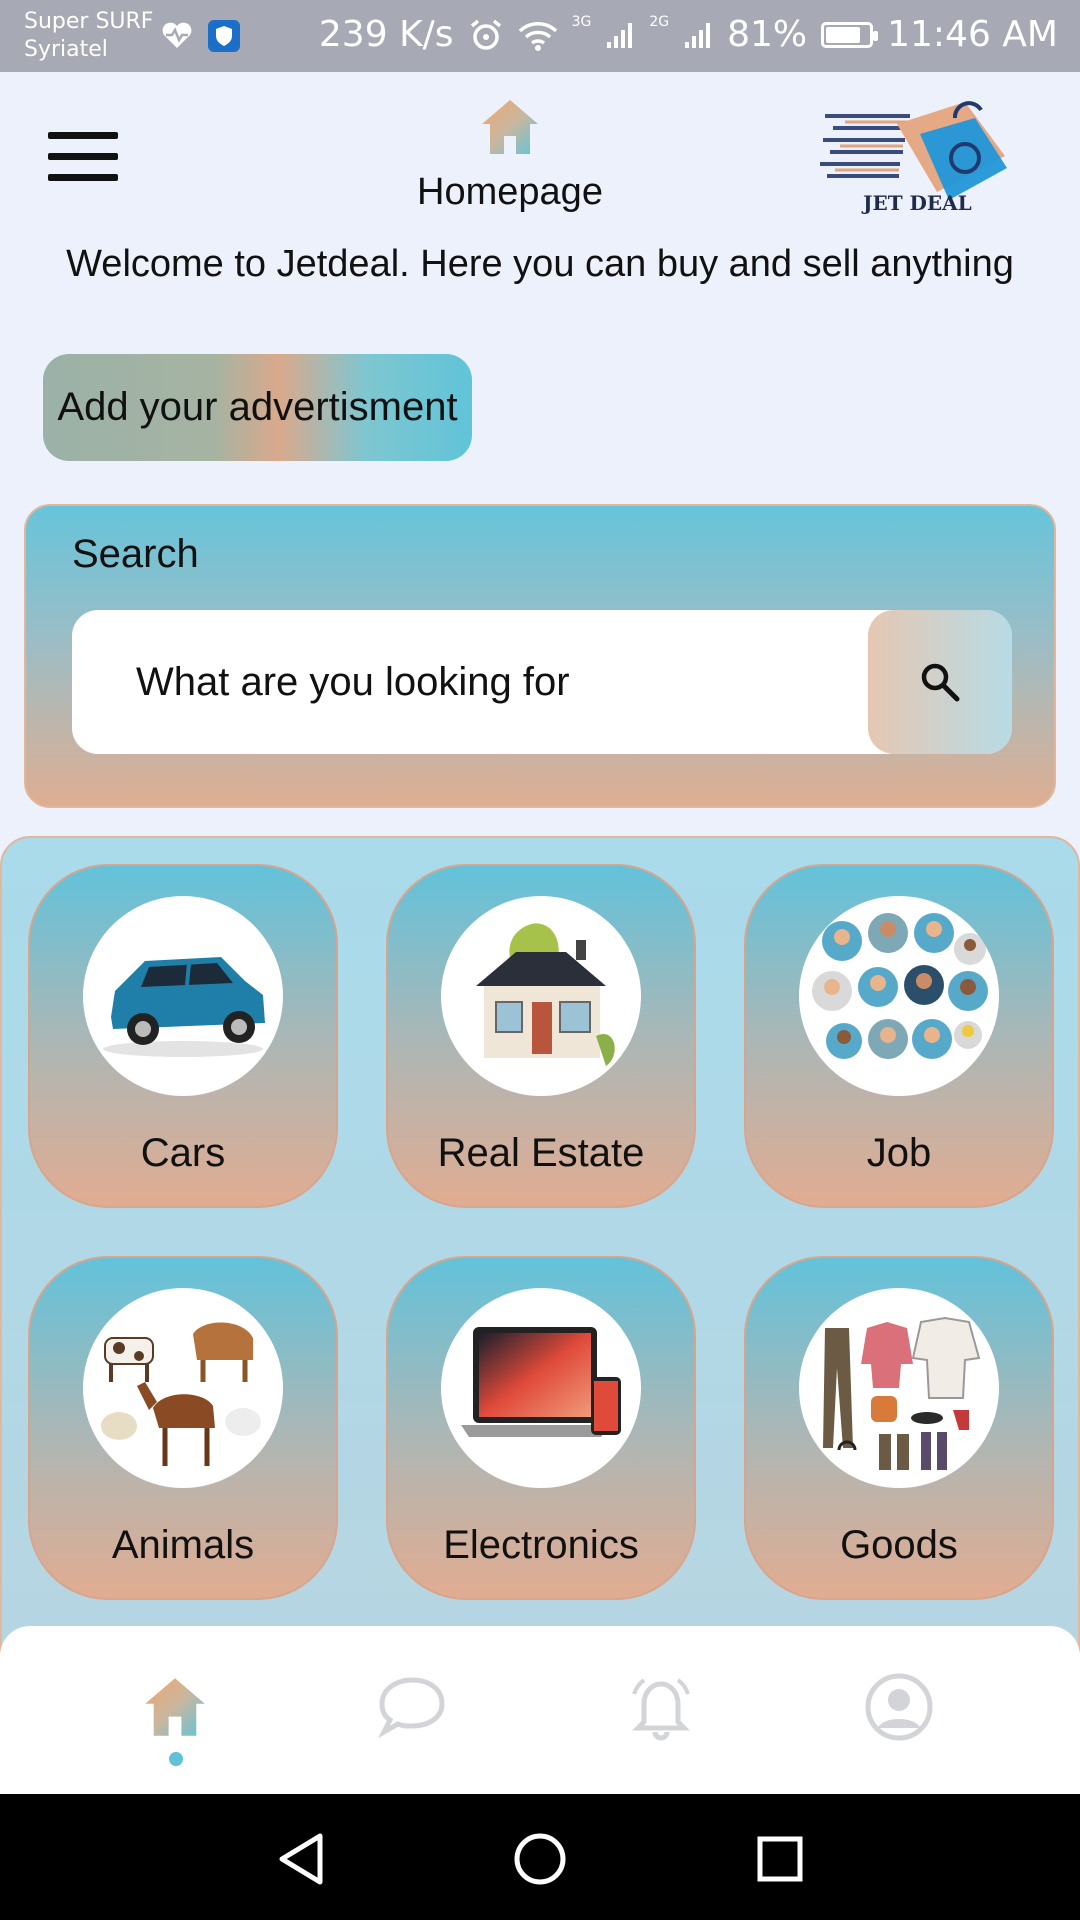  I want to click on clothing-image, so click(899, 1388).